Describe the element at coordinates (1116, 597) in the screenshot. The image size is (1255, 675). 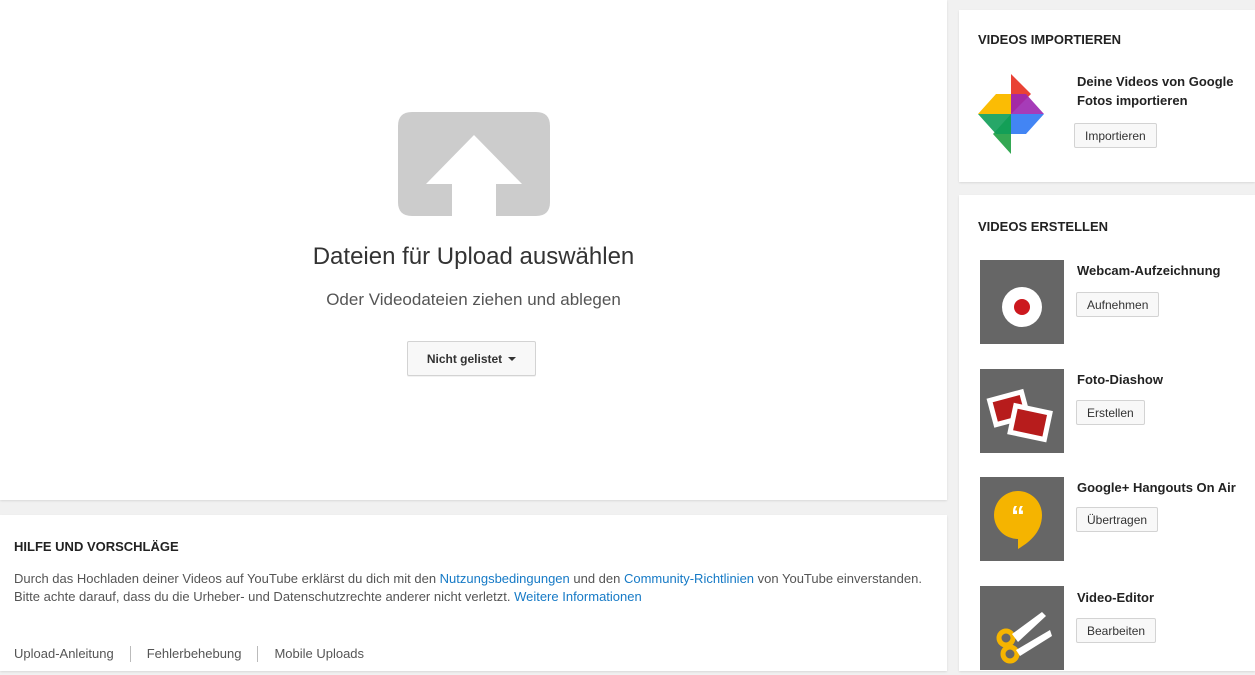
I see `video-editor-title: Video-Editor` at that location.